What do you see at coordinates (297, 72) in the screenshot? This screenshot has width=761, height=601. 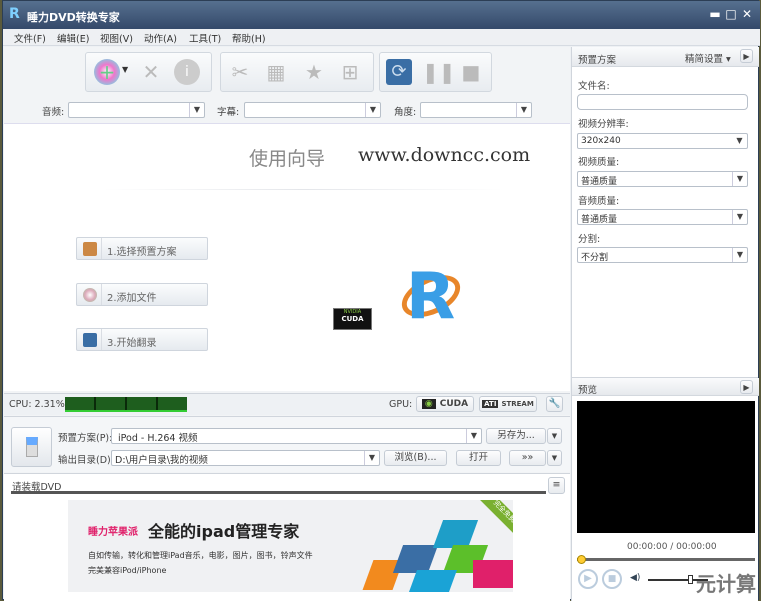 I see `toolbar-group-edit: ✂ ▦ ★ ⊞` at bounding box center [297, 72].